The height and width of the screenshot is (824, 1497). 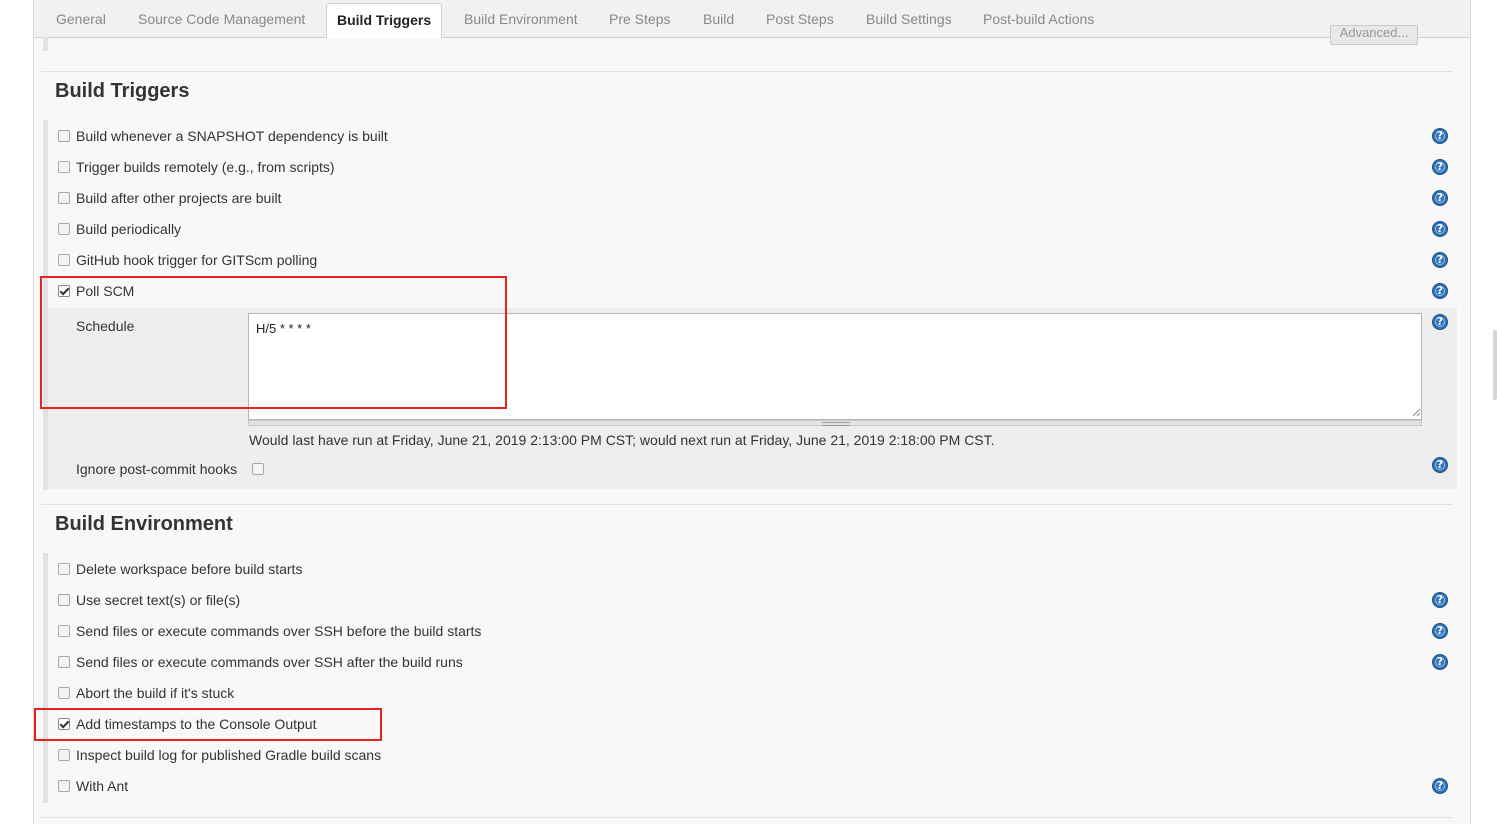 What do you see at coordinates (64, 569) in the screenshot?
I see `delete-workspace-checkbox` at bounding box center [64, 569].